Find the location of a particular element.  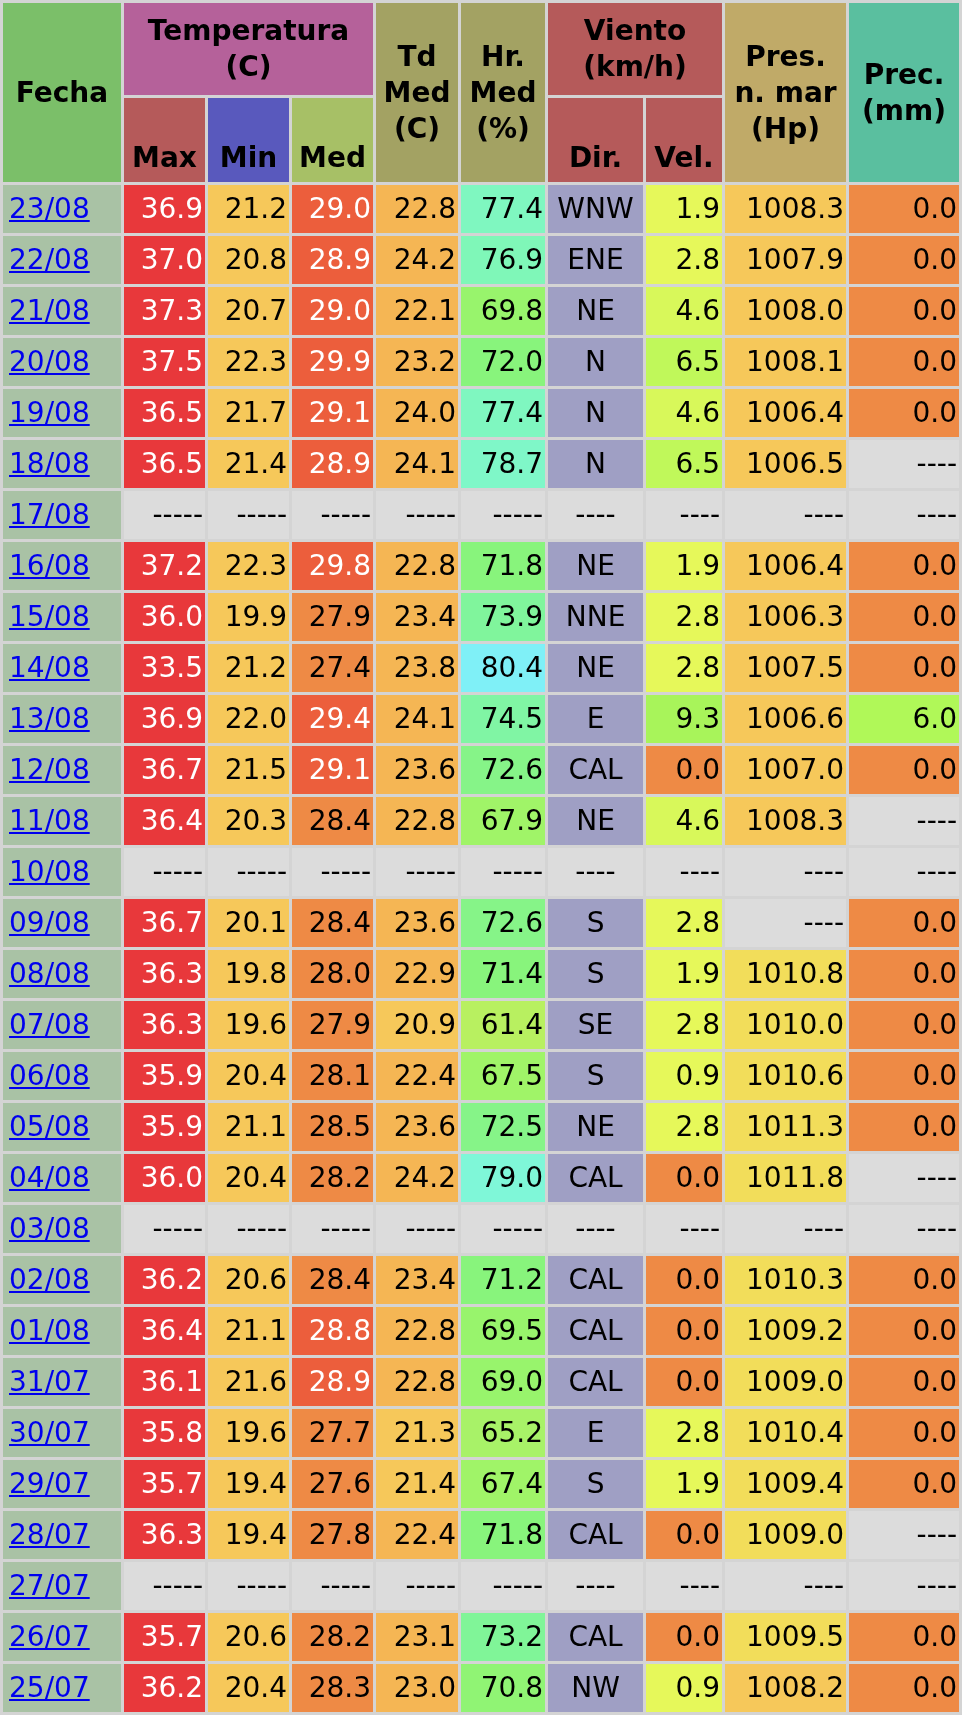

table-cell: S is located at coordinates (596, 923).